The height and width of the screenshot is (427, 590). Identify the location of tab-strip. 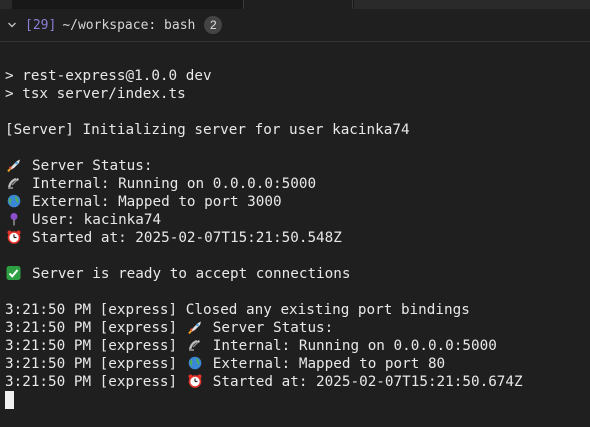
(295, 4).